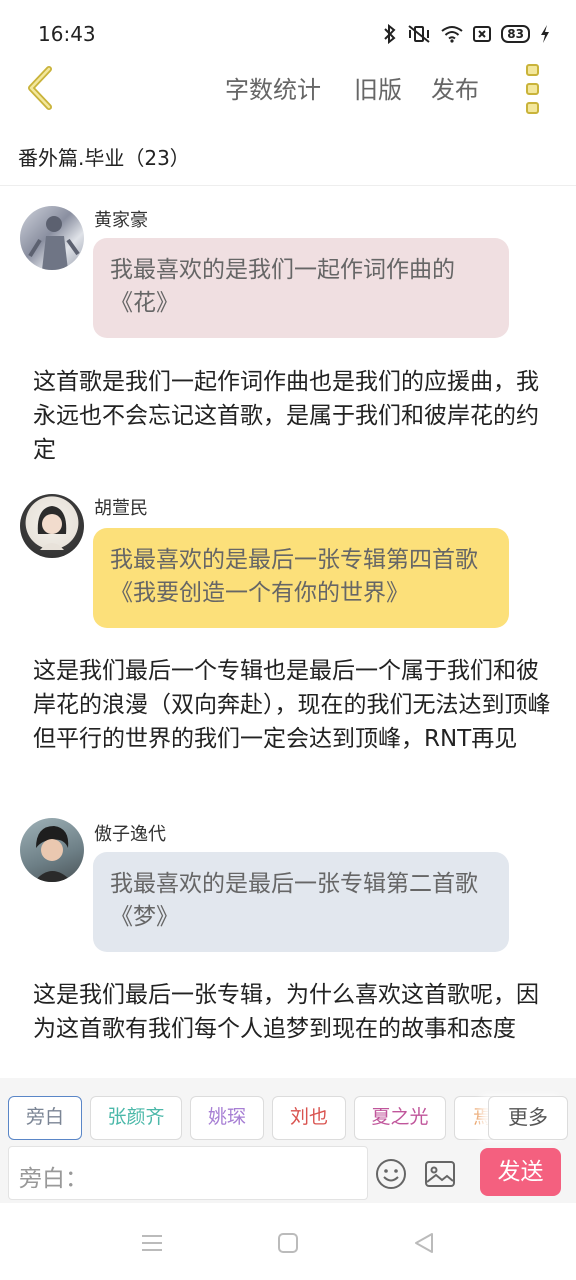 This screenshot has width=576, height=1280. I want to click on role-chip: 张颜齐, so click(136, 1118).